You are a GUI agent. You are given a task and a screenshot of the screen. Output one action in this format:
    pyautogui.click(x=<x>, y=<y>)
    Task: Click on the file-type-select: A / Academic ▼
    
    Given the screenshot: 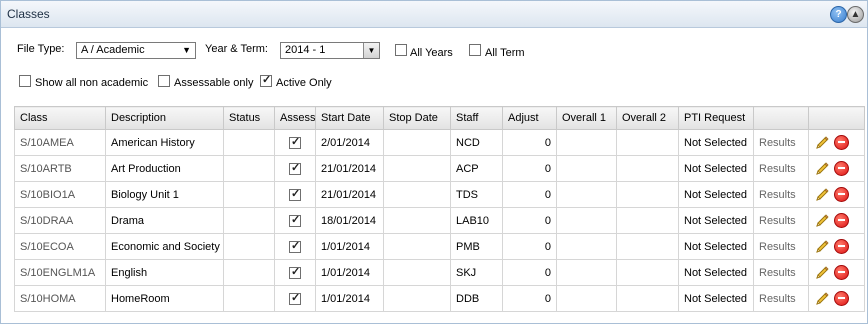 What is the action you would take?
    pyautogui.click(x=136, y=50)
    